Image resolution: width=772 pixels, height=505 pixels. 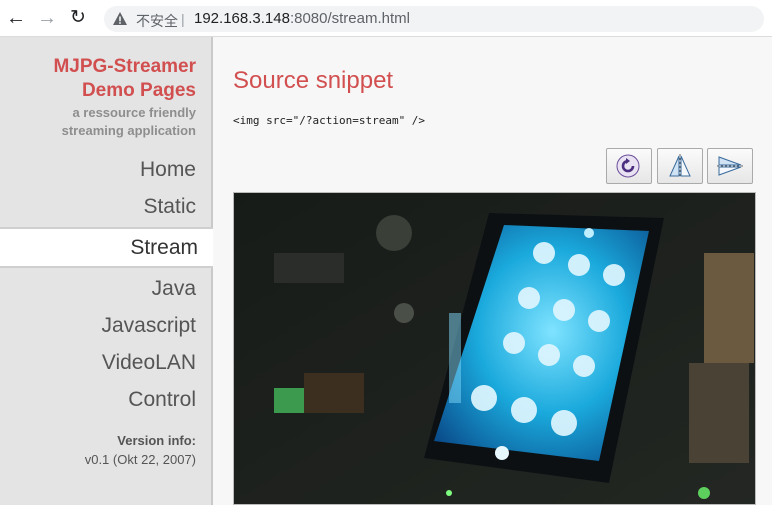 I want to click on tagline-line2: streaming application, so click(x=128, y=130).